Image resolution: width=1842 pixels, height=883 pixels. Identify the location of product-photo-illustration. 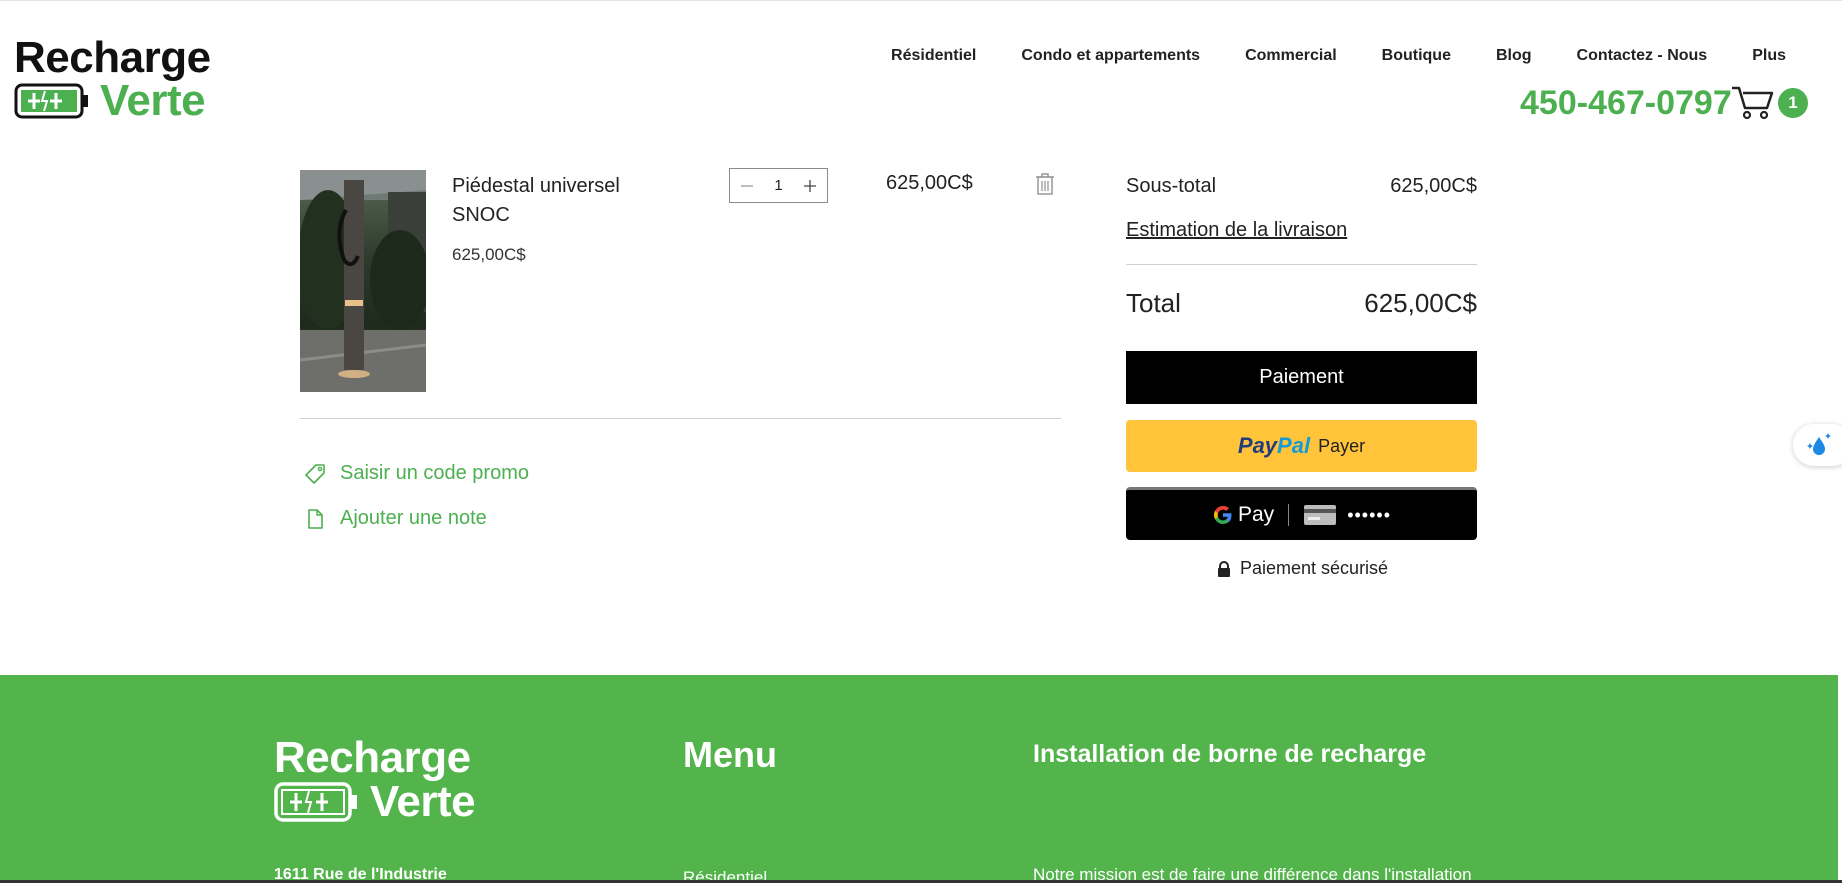
(363, 281).